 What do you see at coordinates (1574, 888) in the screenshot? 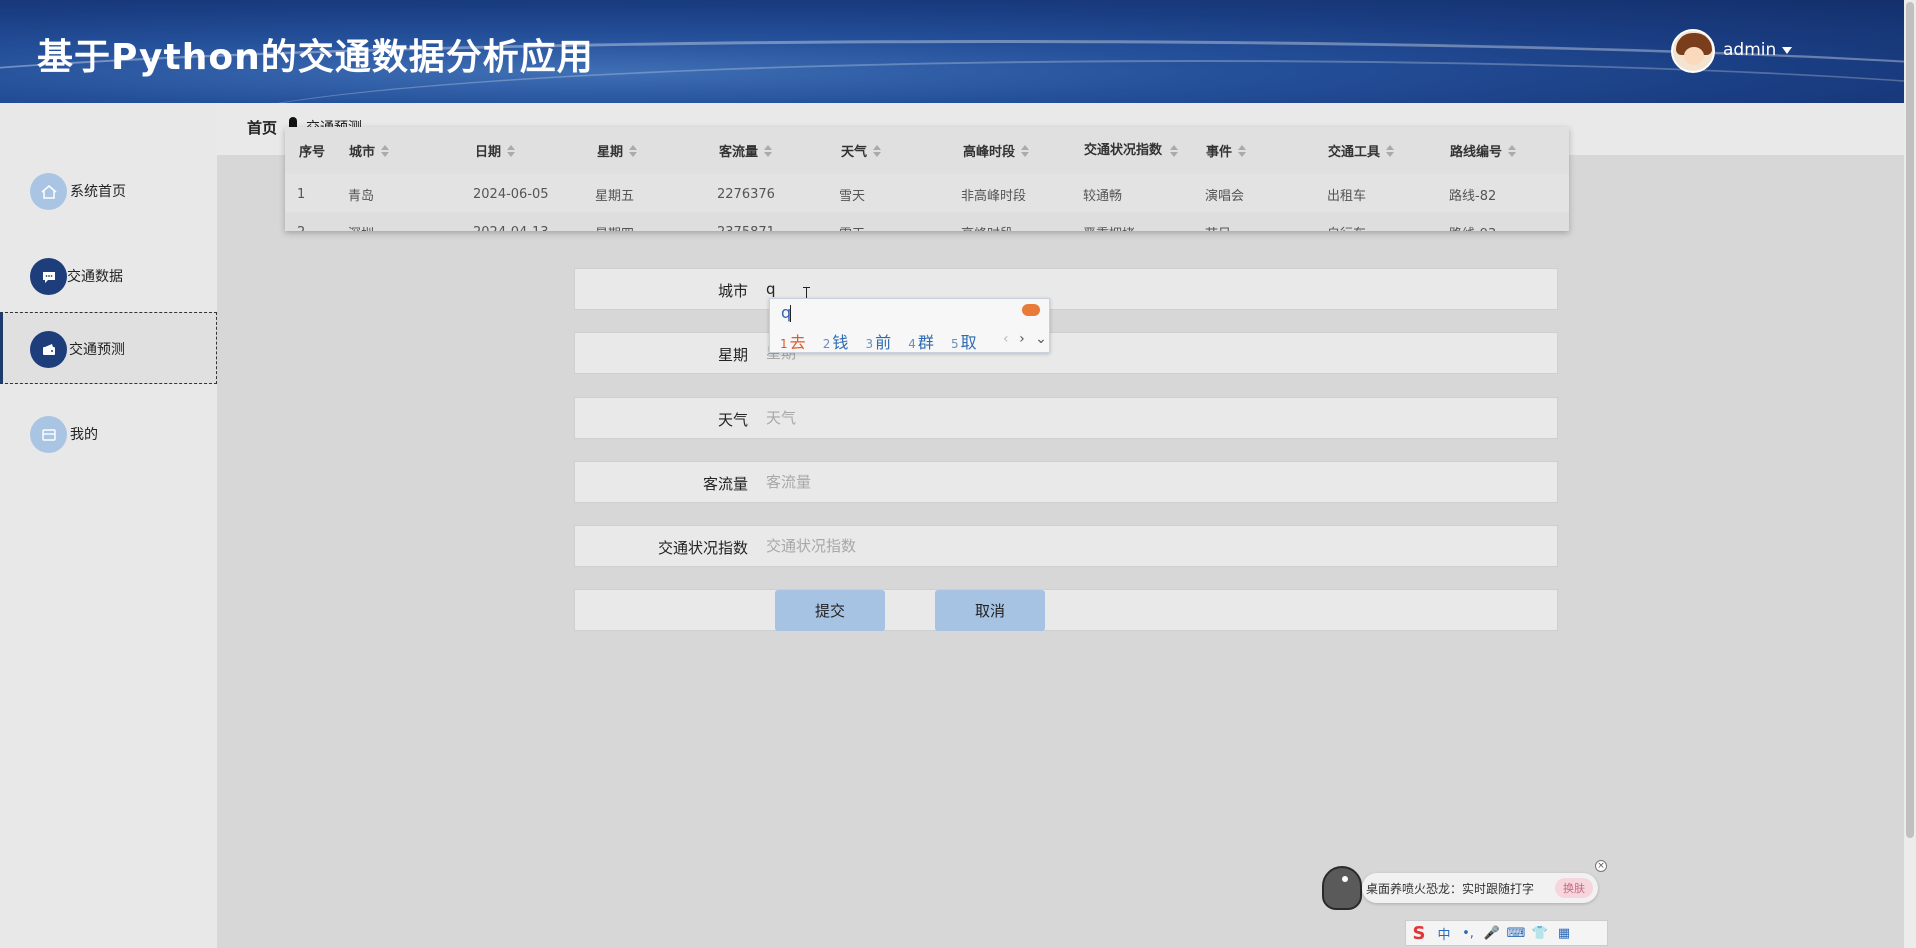
I see `change-skin-button: 换肤` at bounding box center [1574, 888].